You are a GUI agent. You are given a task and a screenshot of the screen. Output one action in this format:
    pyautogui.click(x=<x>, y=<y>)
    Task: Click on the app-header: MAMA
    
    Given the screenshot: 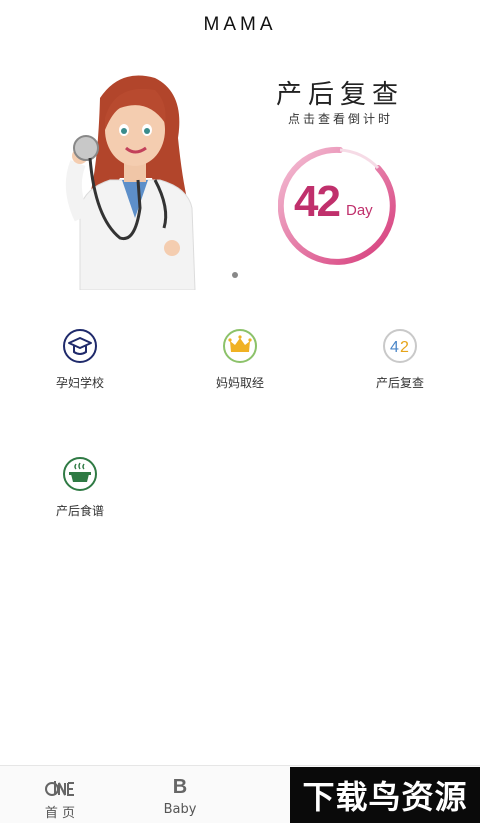 What is the action you would take?
    pyautogui.click(x=240, y=25)
    